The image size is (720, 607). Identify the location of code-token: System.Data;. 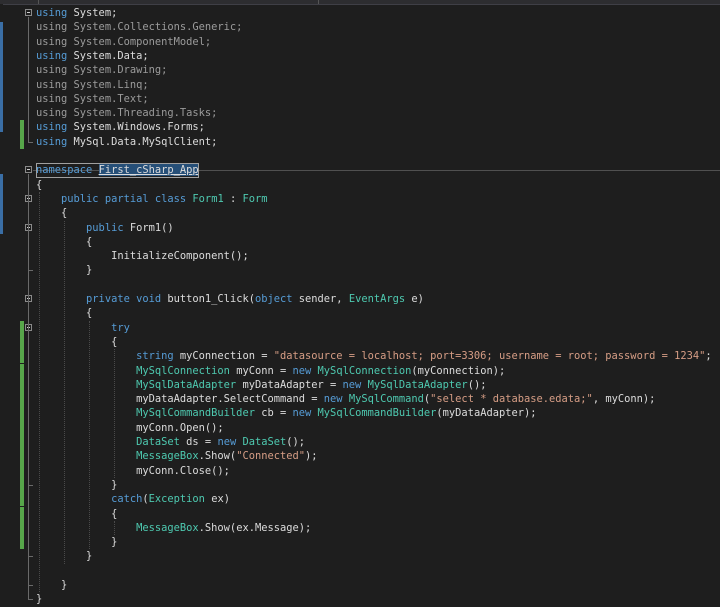
(108, 55).